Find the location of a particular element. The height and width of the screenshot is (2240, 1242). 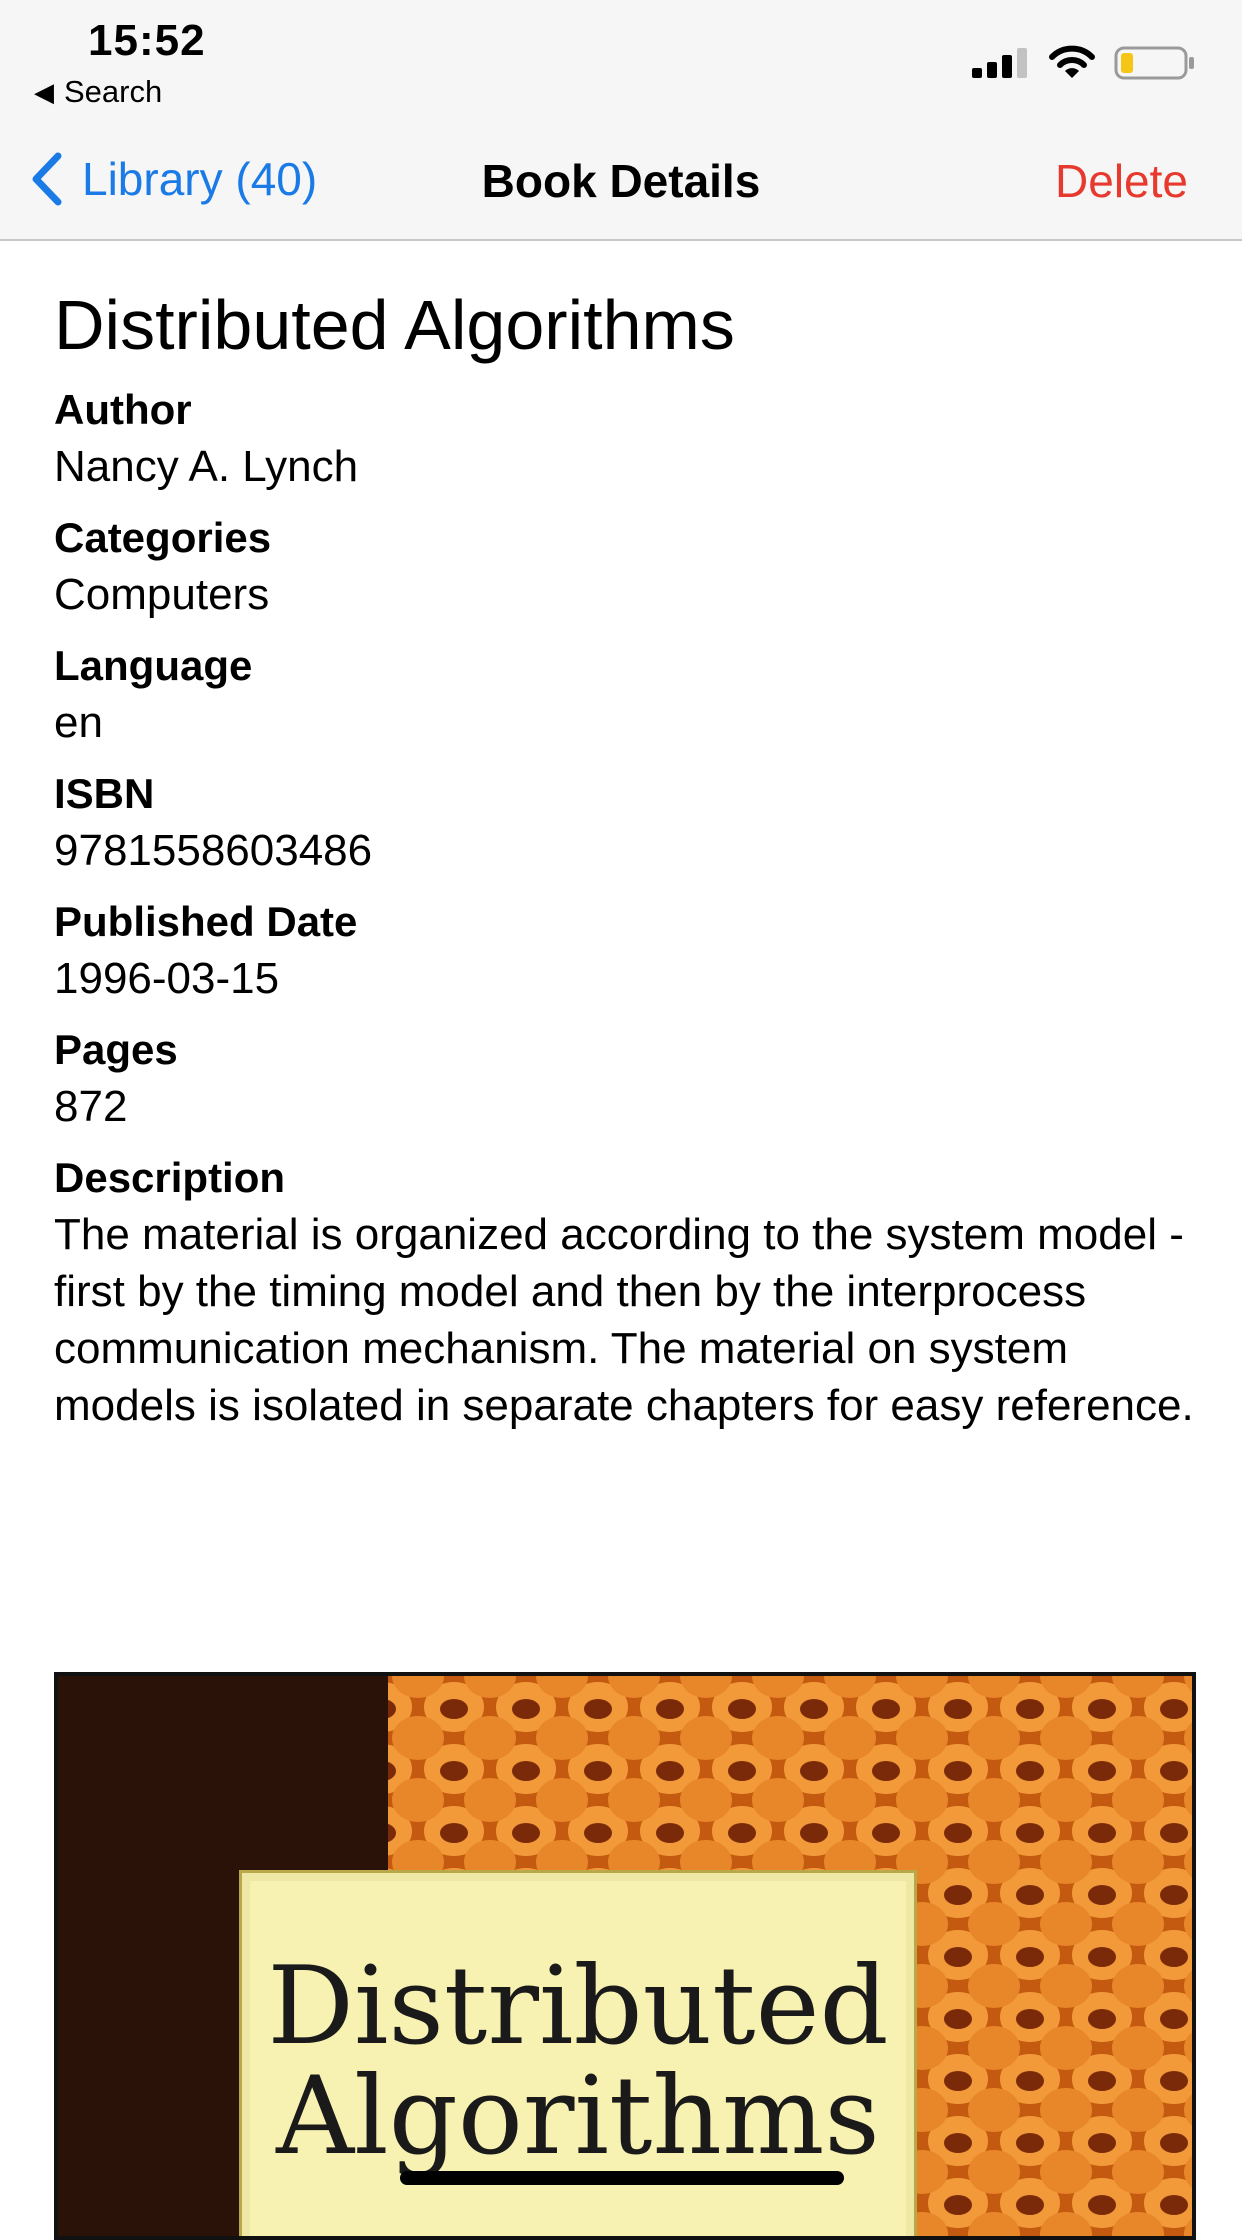

field-value: en is located at coordinates (78, 722).